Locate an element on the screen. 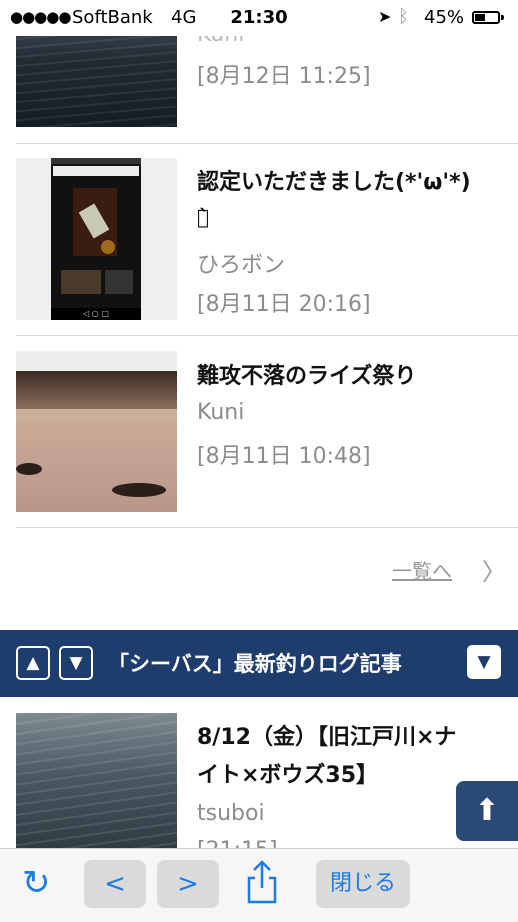 The height and width of the screenshot is (922, 518). divider is located at coordinates (267, 527).